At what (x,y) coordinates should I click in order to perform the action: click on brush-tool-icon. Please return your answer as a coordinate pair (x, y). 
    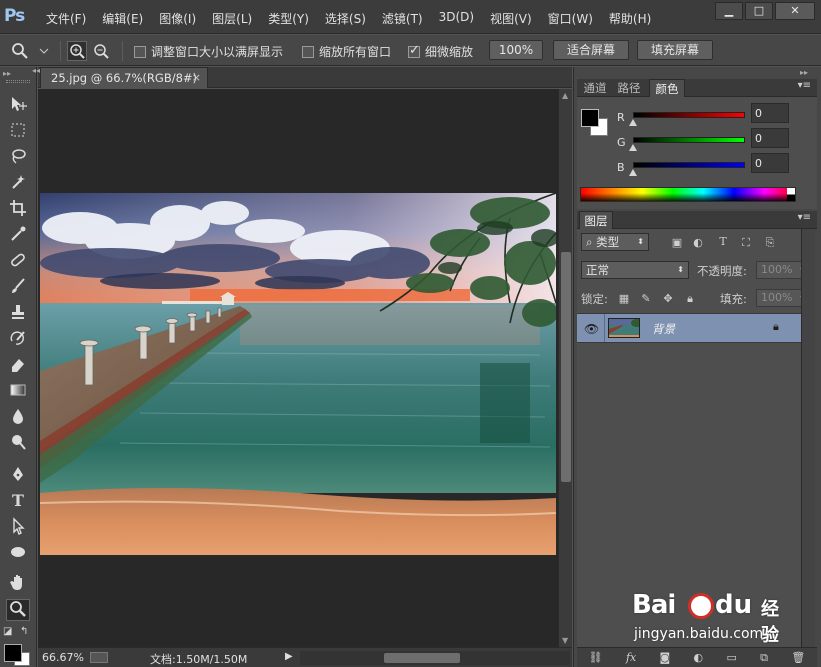
    Looking at the image, I should click on (18, 288).